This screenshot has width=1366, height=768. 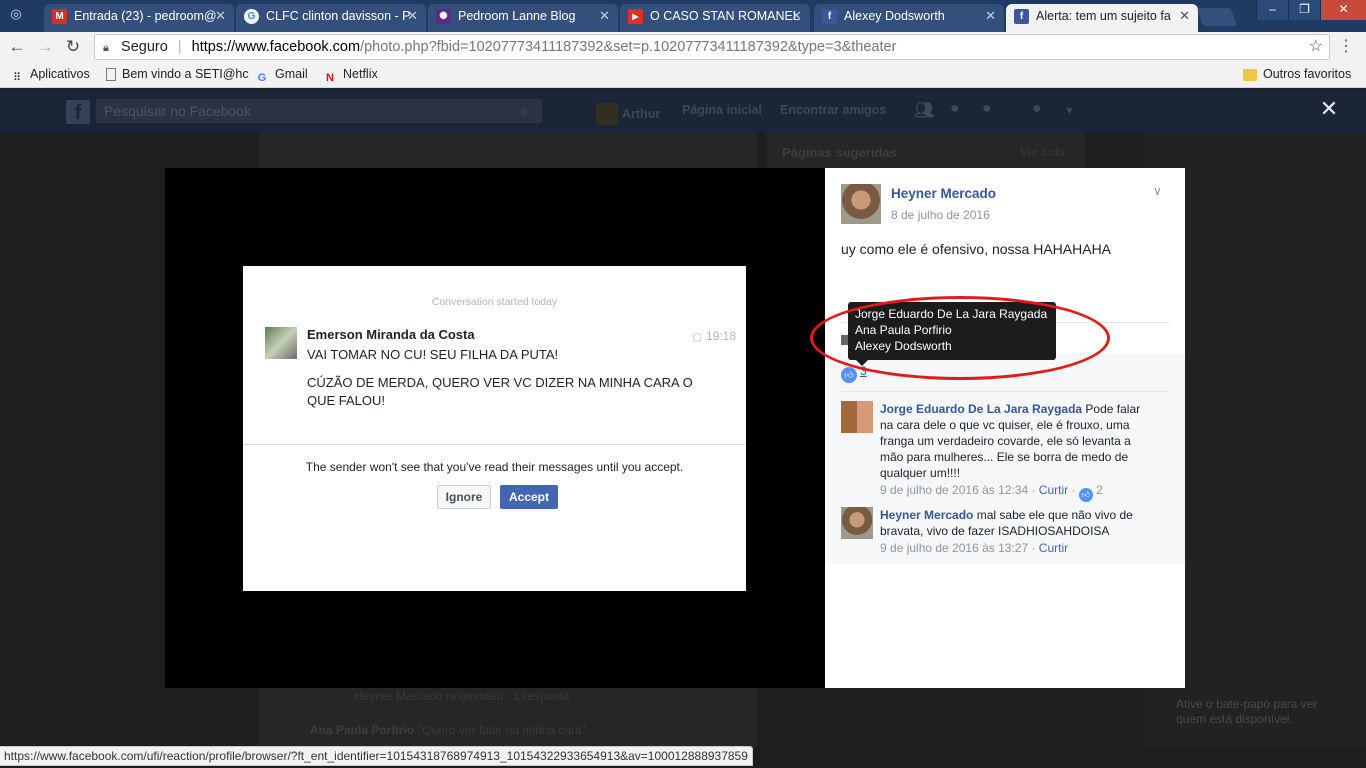 What do you see at coordinates (17, 47) in the screenshot?
I see `back-arrow-icon: ←` at bounding box center [17, 47].